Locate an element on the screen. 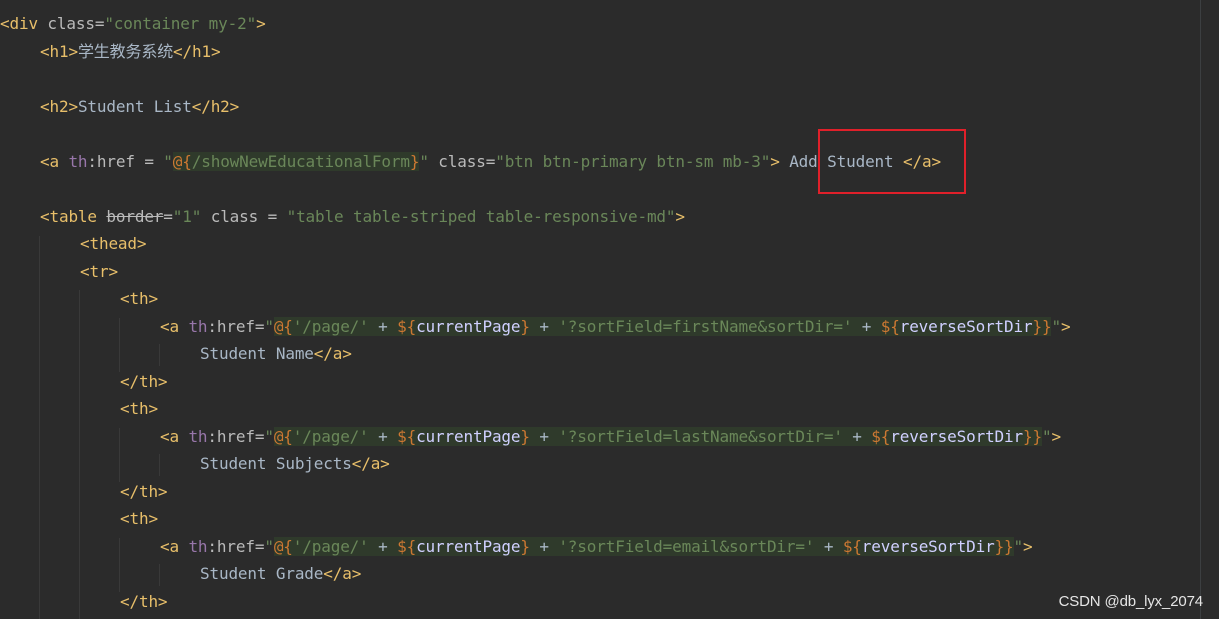  string-token: "1" is located at coordinates (187, 216).